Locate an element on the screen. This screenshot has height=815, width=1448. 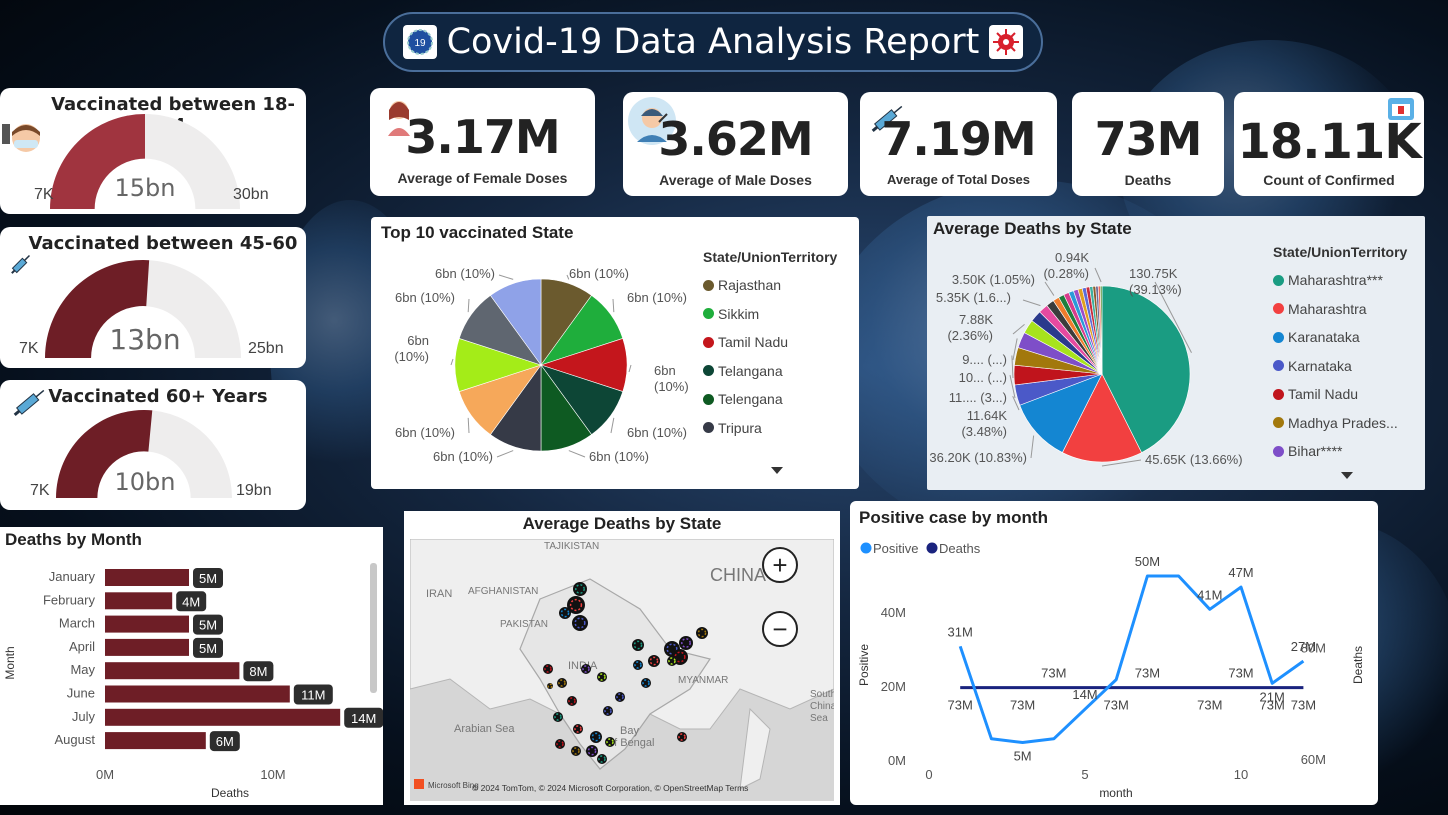
kpi-card-male-doses: 3.62M Average of Male Doses is located at coordinates (735, 144).